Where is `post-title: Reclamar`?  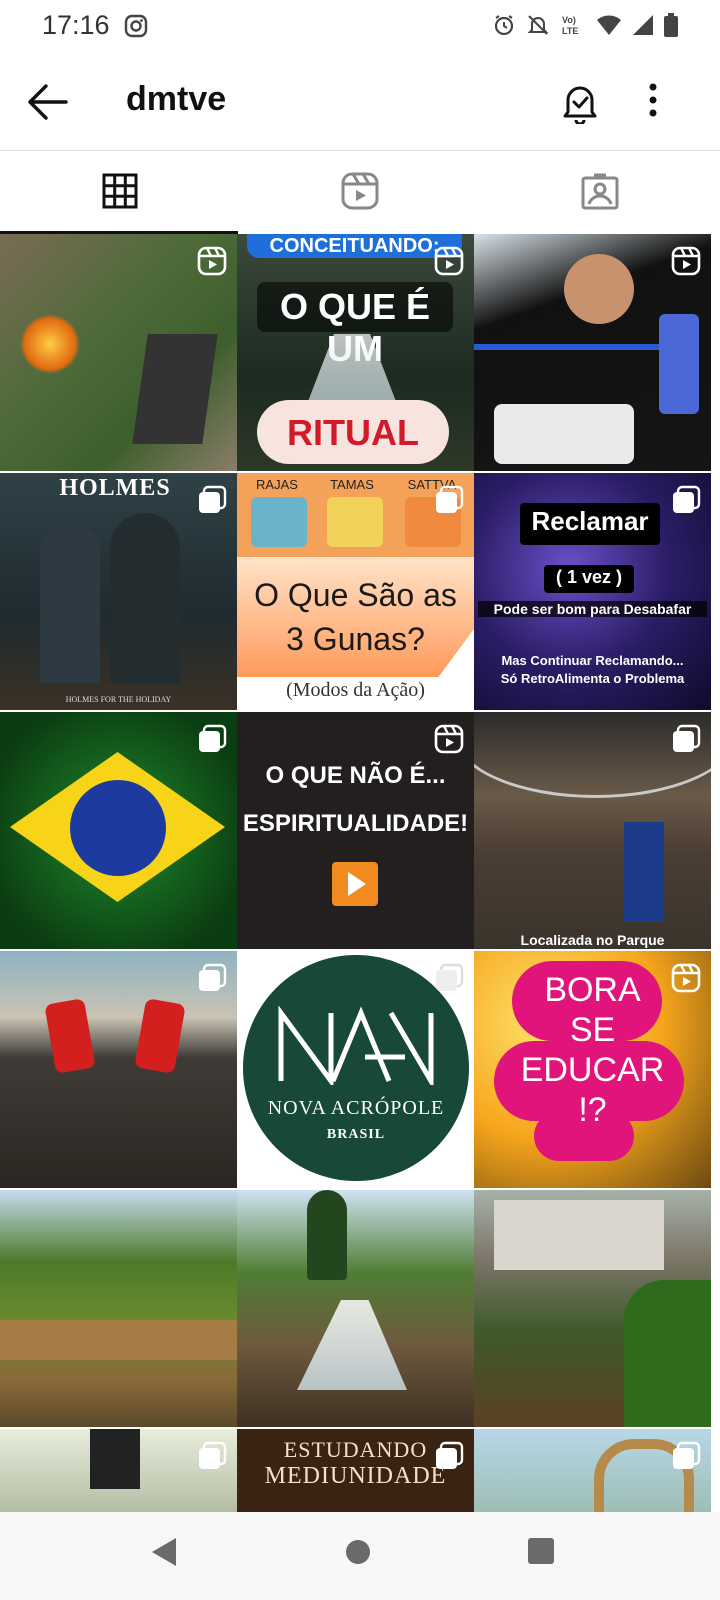 post-title: Reclamar is located at coordinates (590, 521).